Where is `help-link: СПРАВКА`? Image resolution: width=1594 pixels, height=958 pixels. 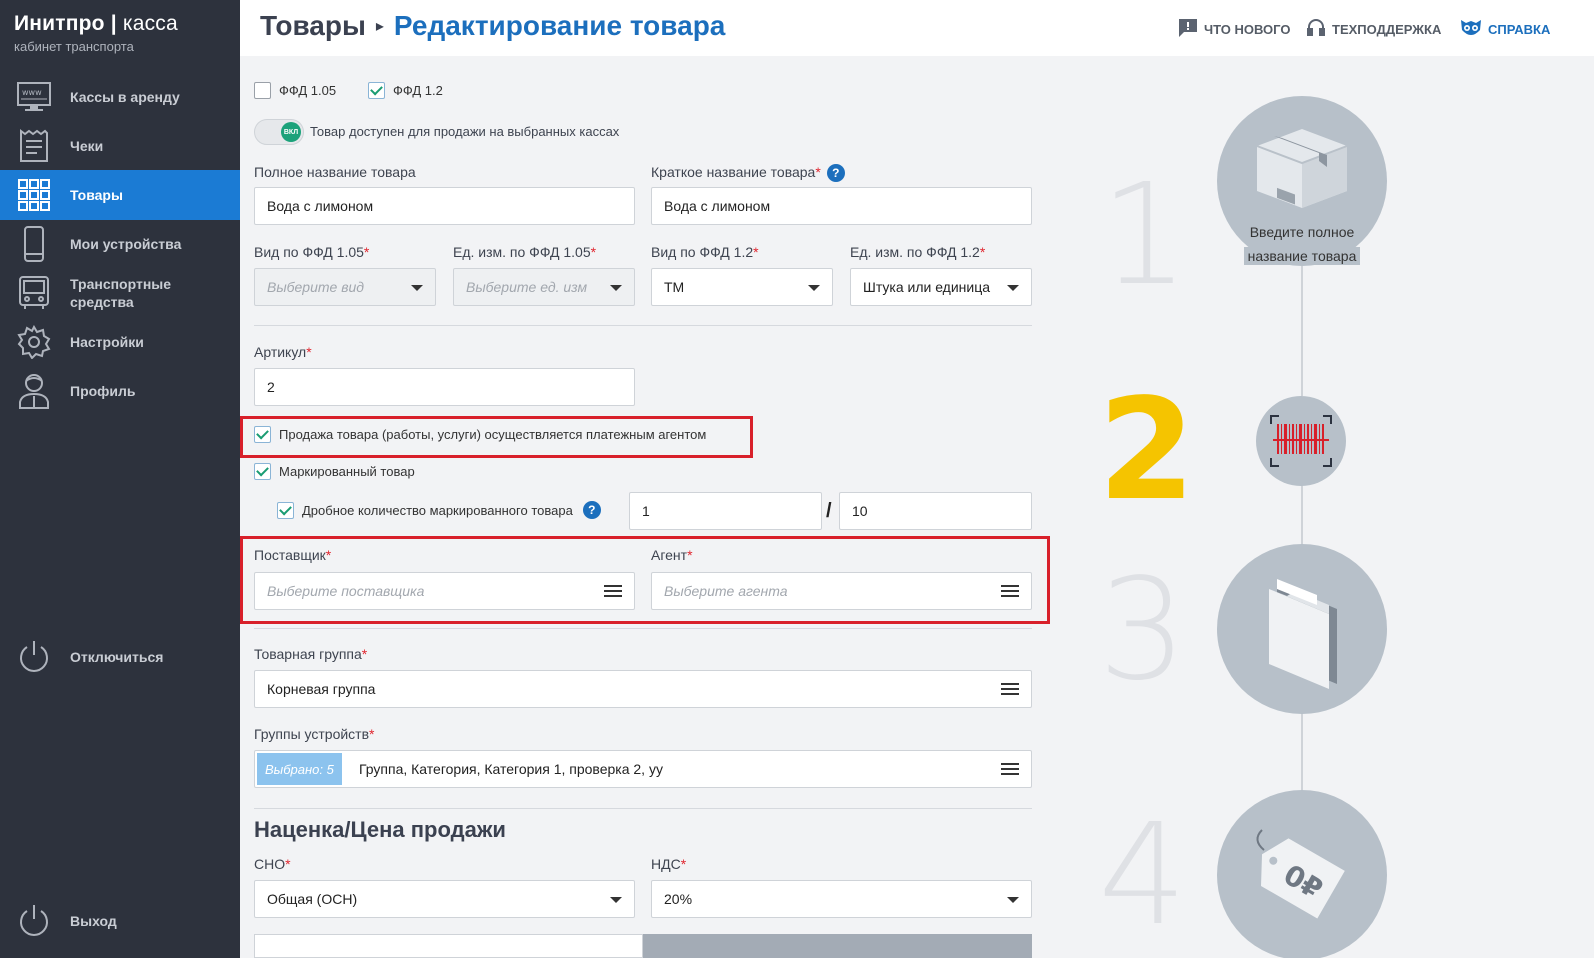
help-link: СПРАВКА is located at coordinates (1505, 29).